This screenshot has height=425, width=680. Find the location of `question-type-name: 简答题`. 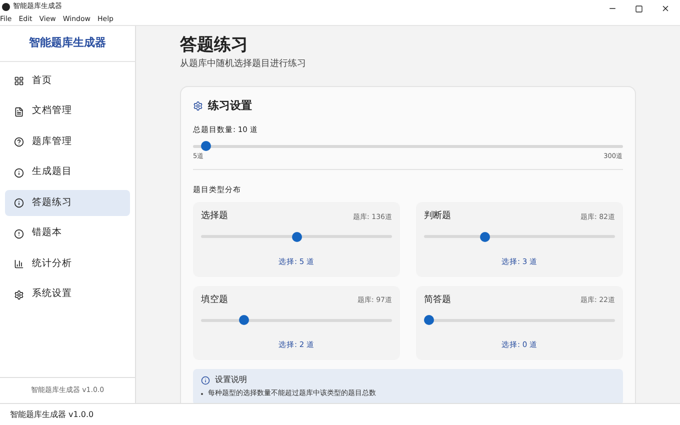

question-type-name: 简答题 is located at coordinates (437, 300).